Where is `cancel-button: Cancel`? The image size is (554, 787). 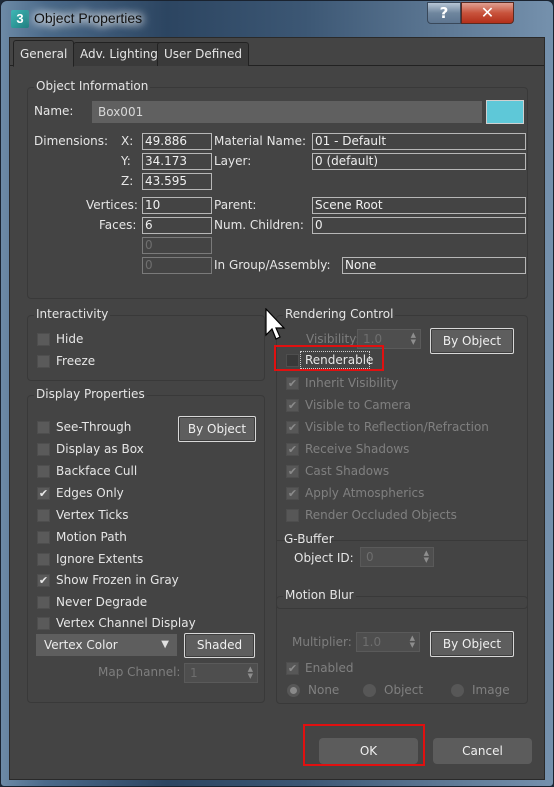
cancel-button: Cancel is located at coordinates (482, 751).